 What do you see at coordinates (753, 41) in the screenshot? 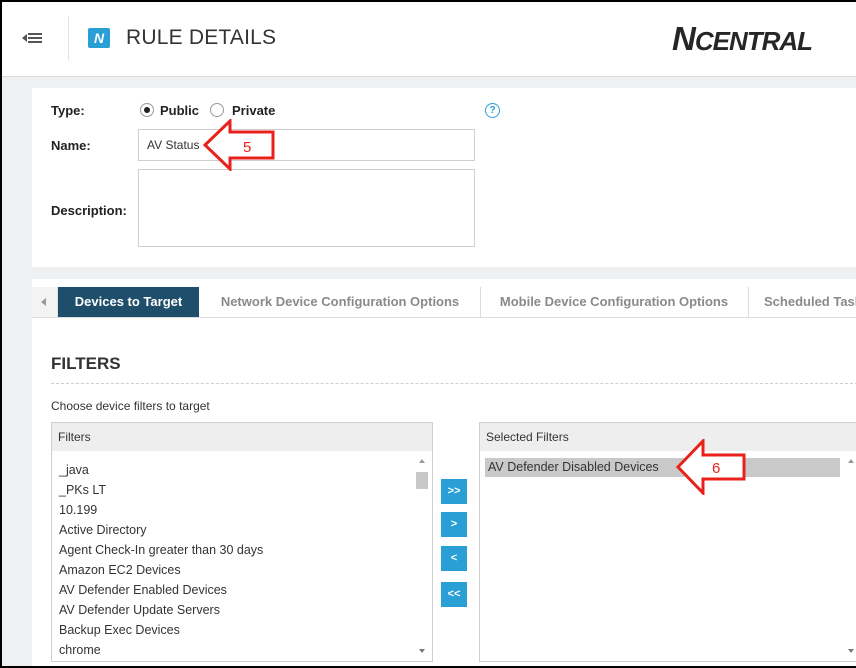
I see `logo-word: CENTRAL` at bounding box center [753, 41].